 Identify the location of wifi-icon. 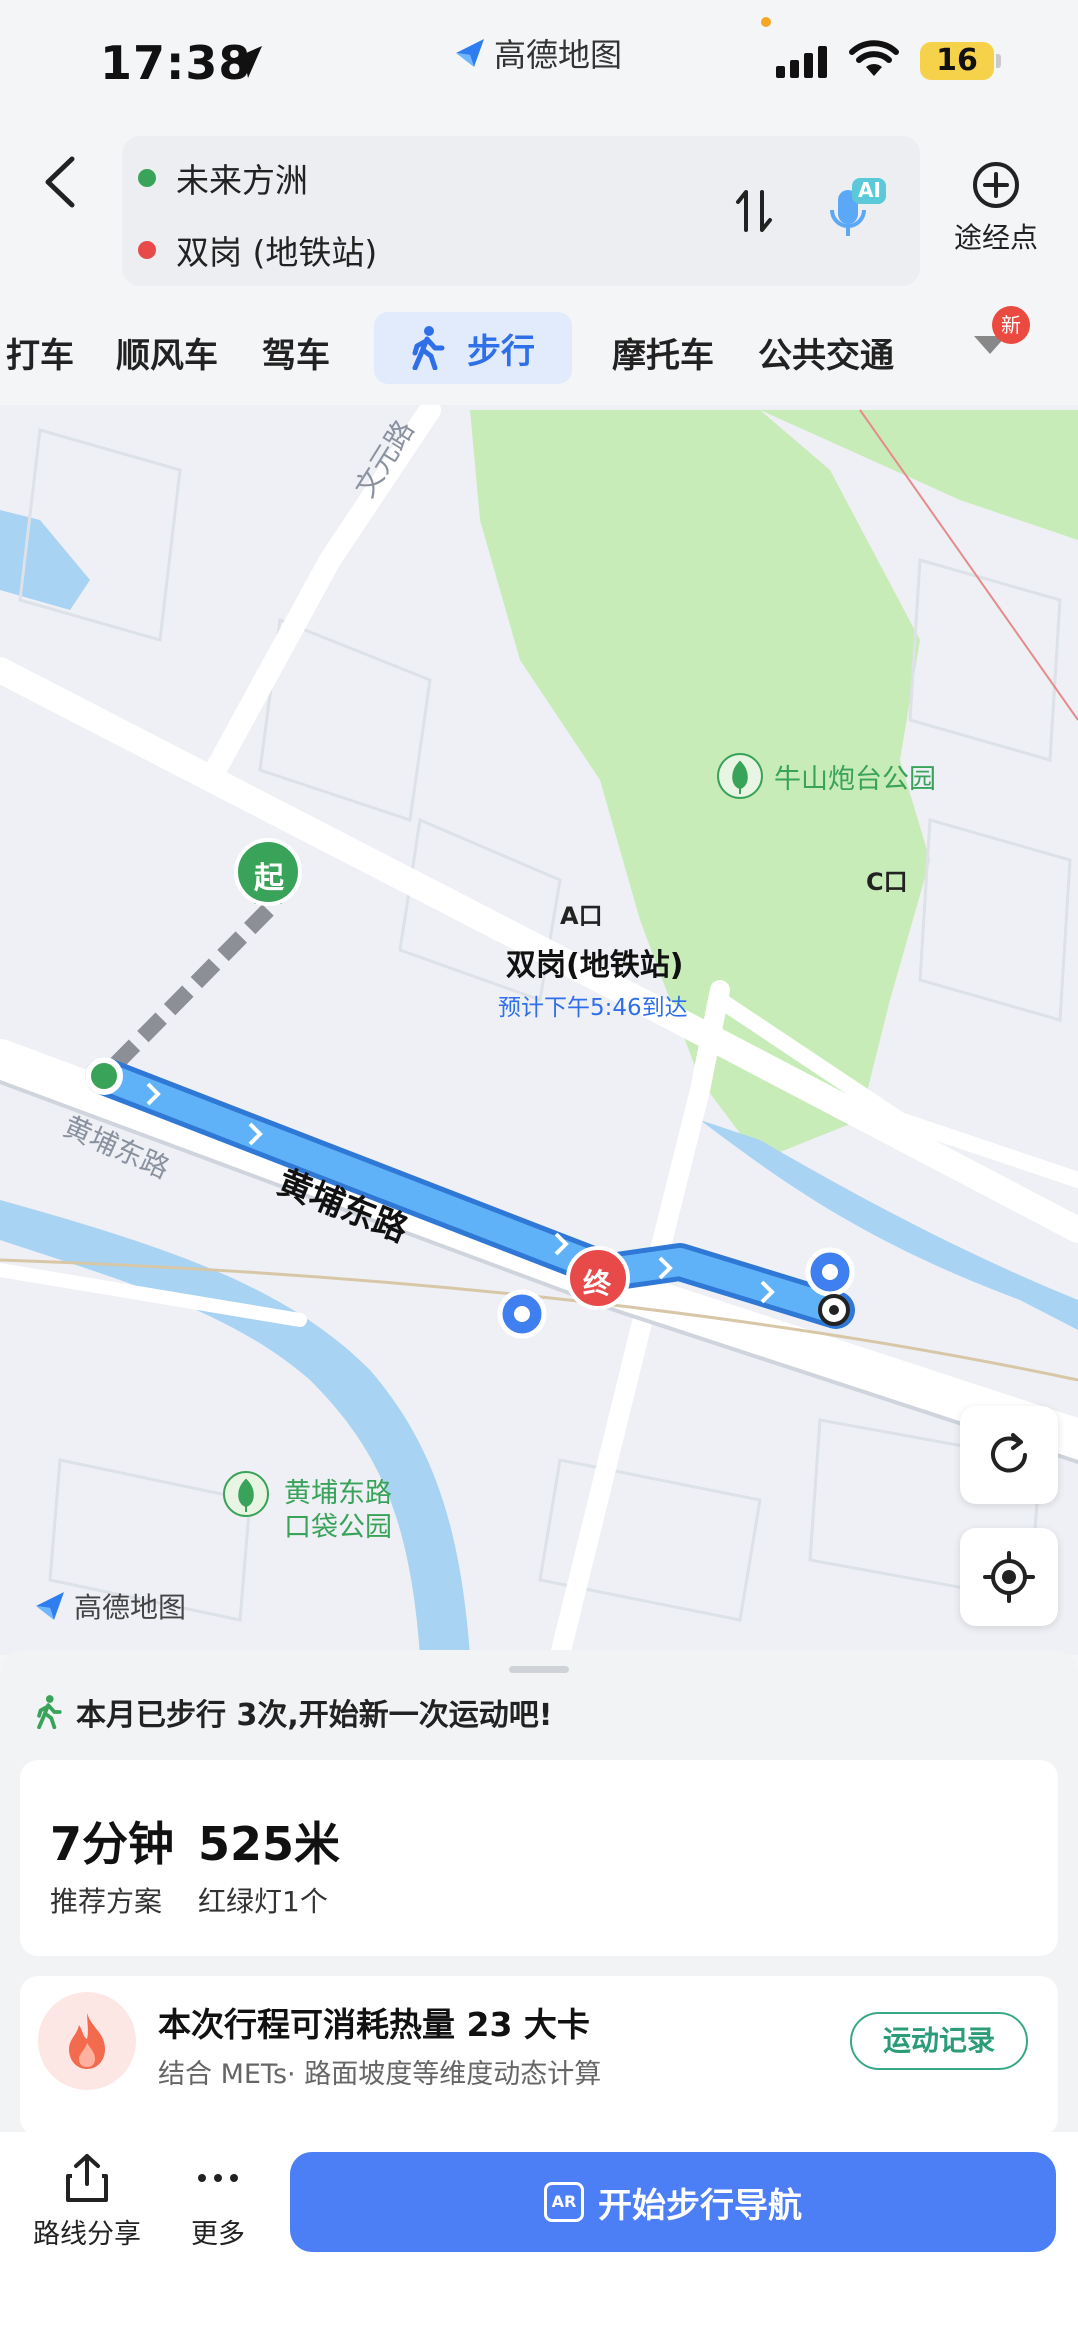
(874, 58).